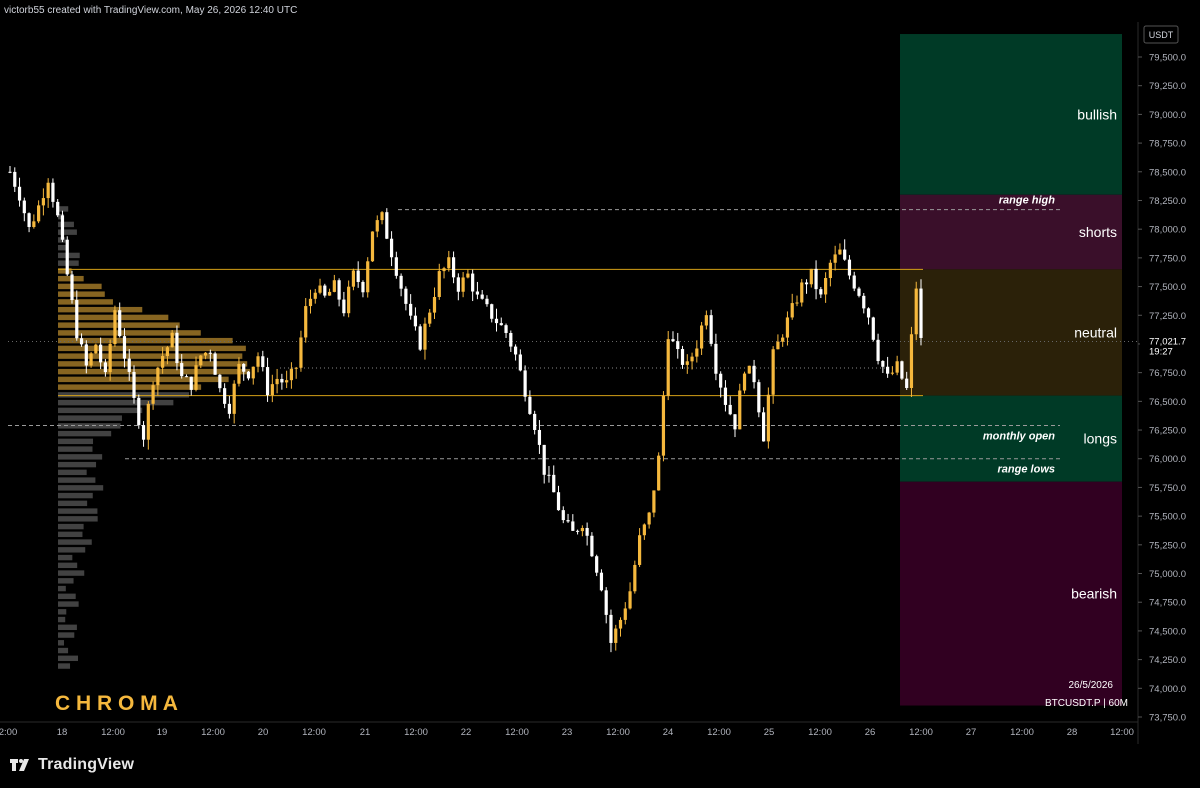 Image resolution: width=1200 pixels, height=788 pixels. Describe the element at coordinates (1072, 732) in the screenshot. I see `x-tick-label: 28` at that location.